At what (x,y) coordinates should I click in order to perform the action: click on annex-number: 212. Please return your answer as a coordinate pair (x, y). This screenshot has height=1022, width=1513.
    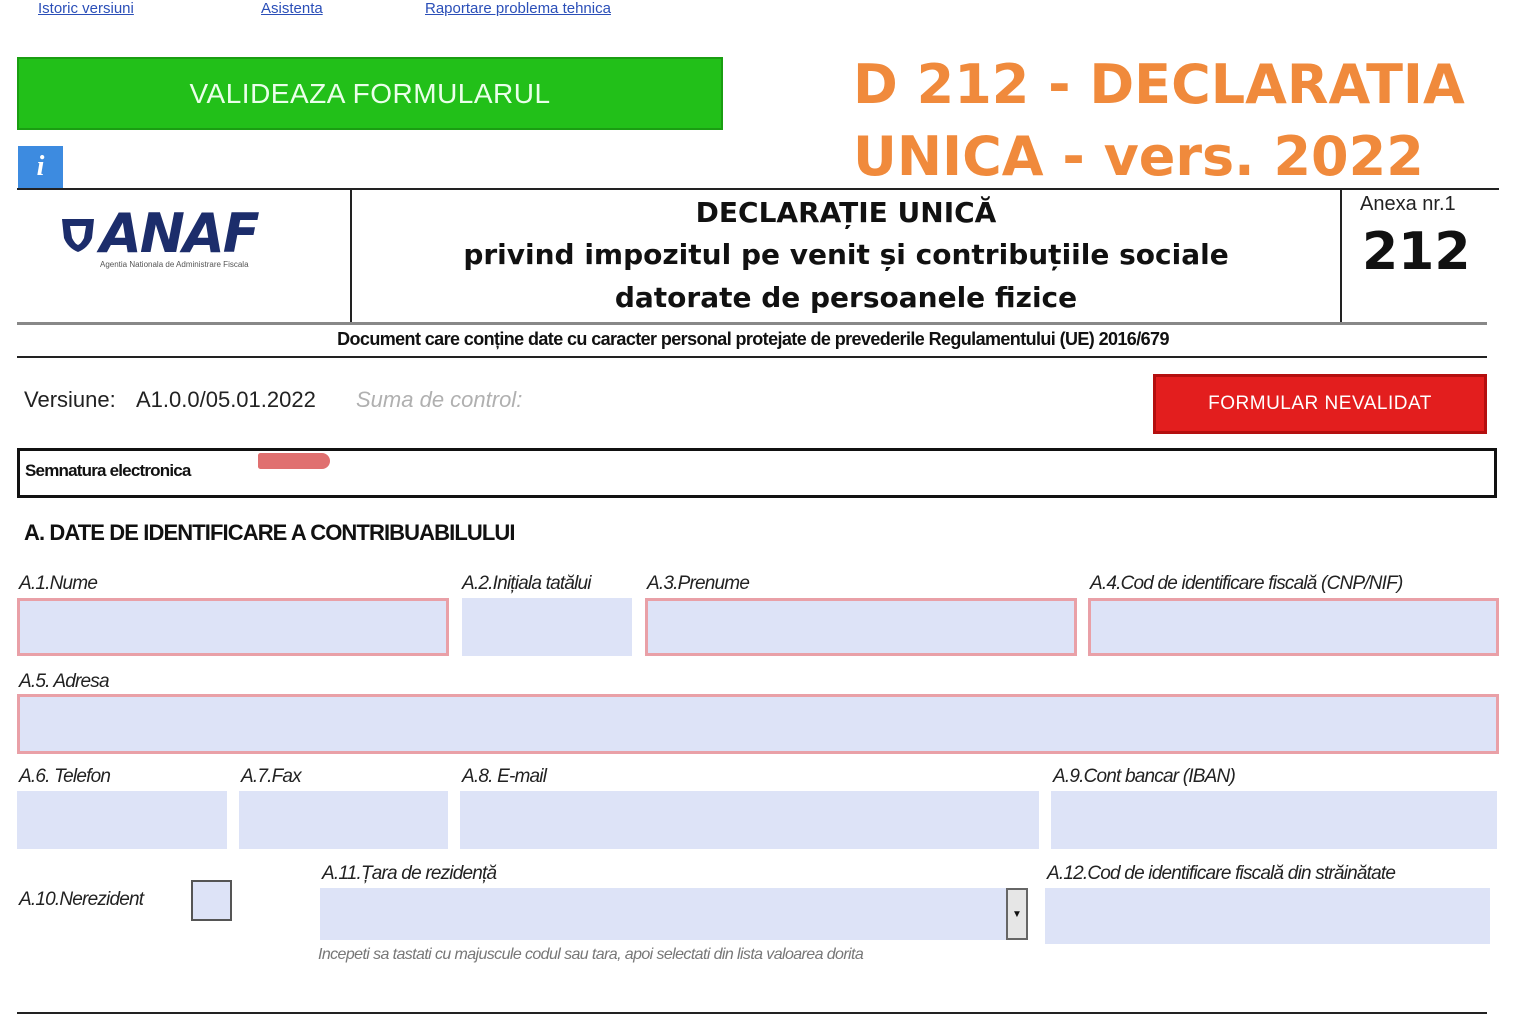
    Looking at the image, I should click on (1416, 252).